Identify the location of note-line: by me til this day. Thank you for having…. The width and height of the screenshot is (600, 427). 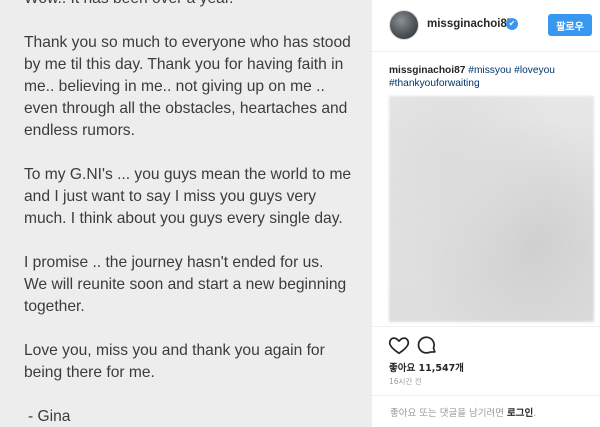
(184, 64).